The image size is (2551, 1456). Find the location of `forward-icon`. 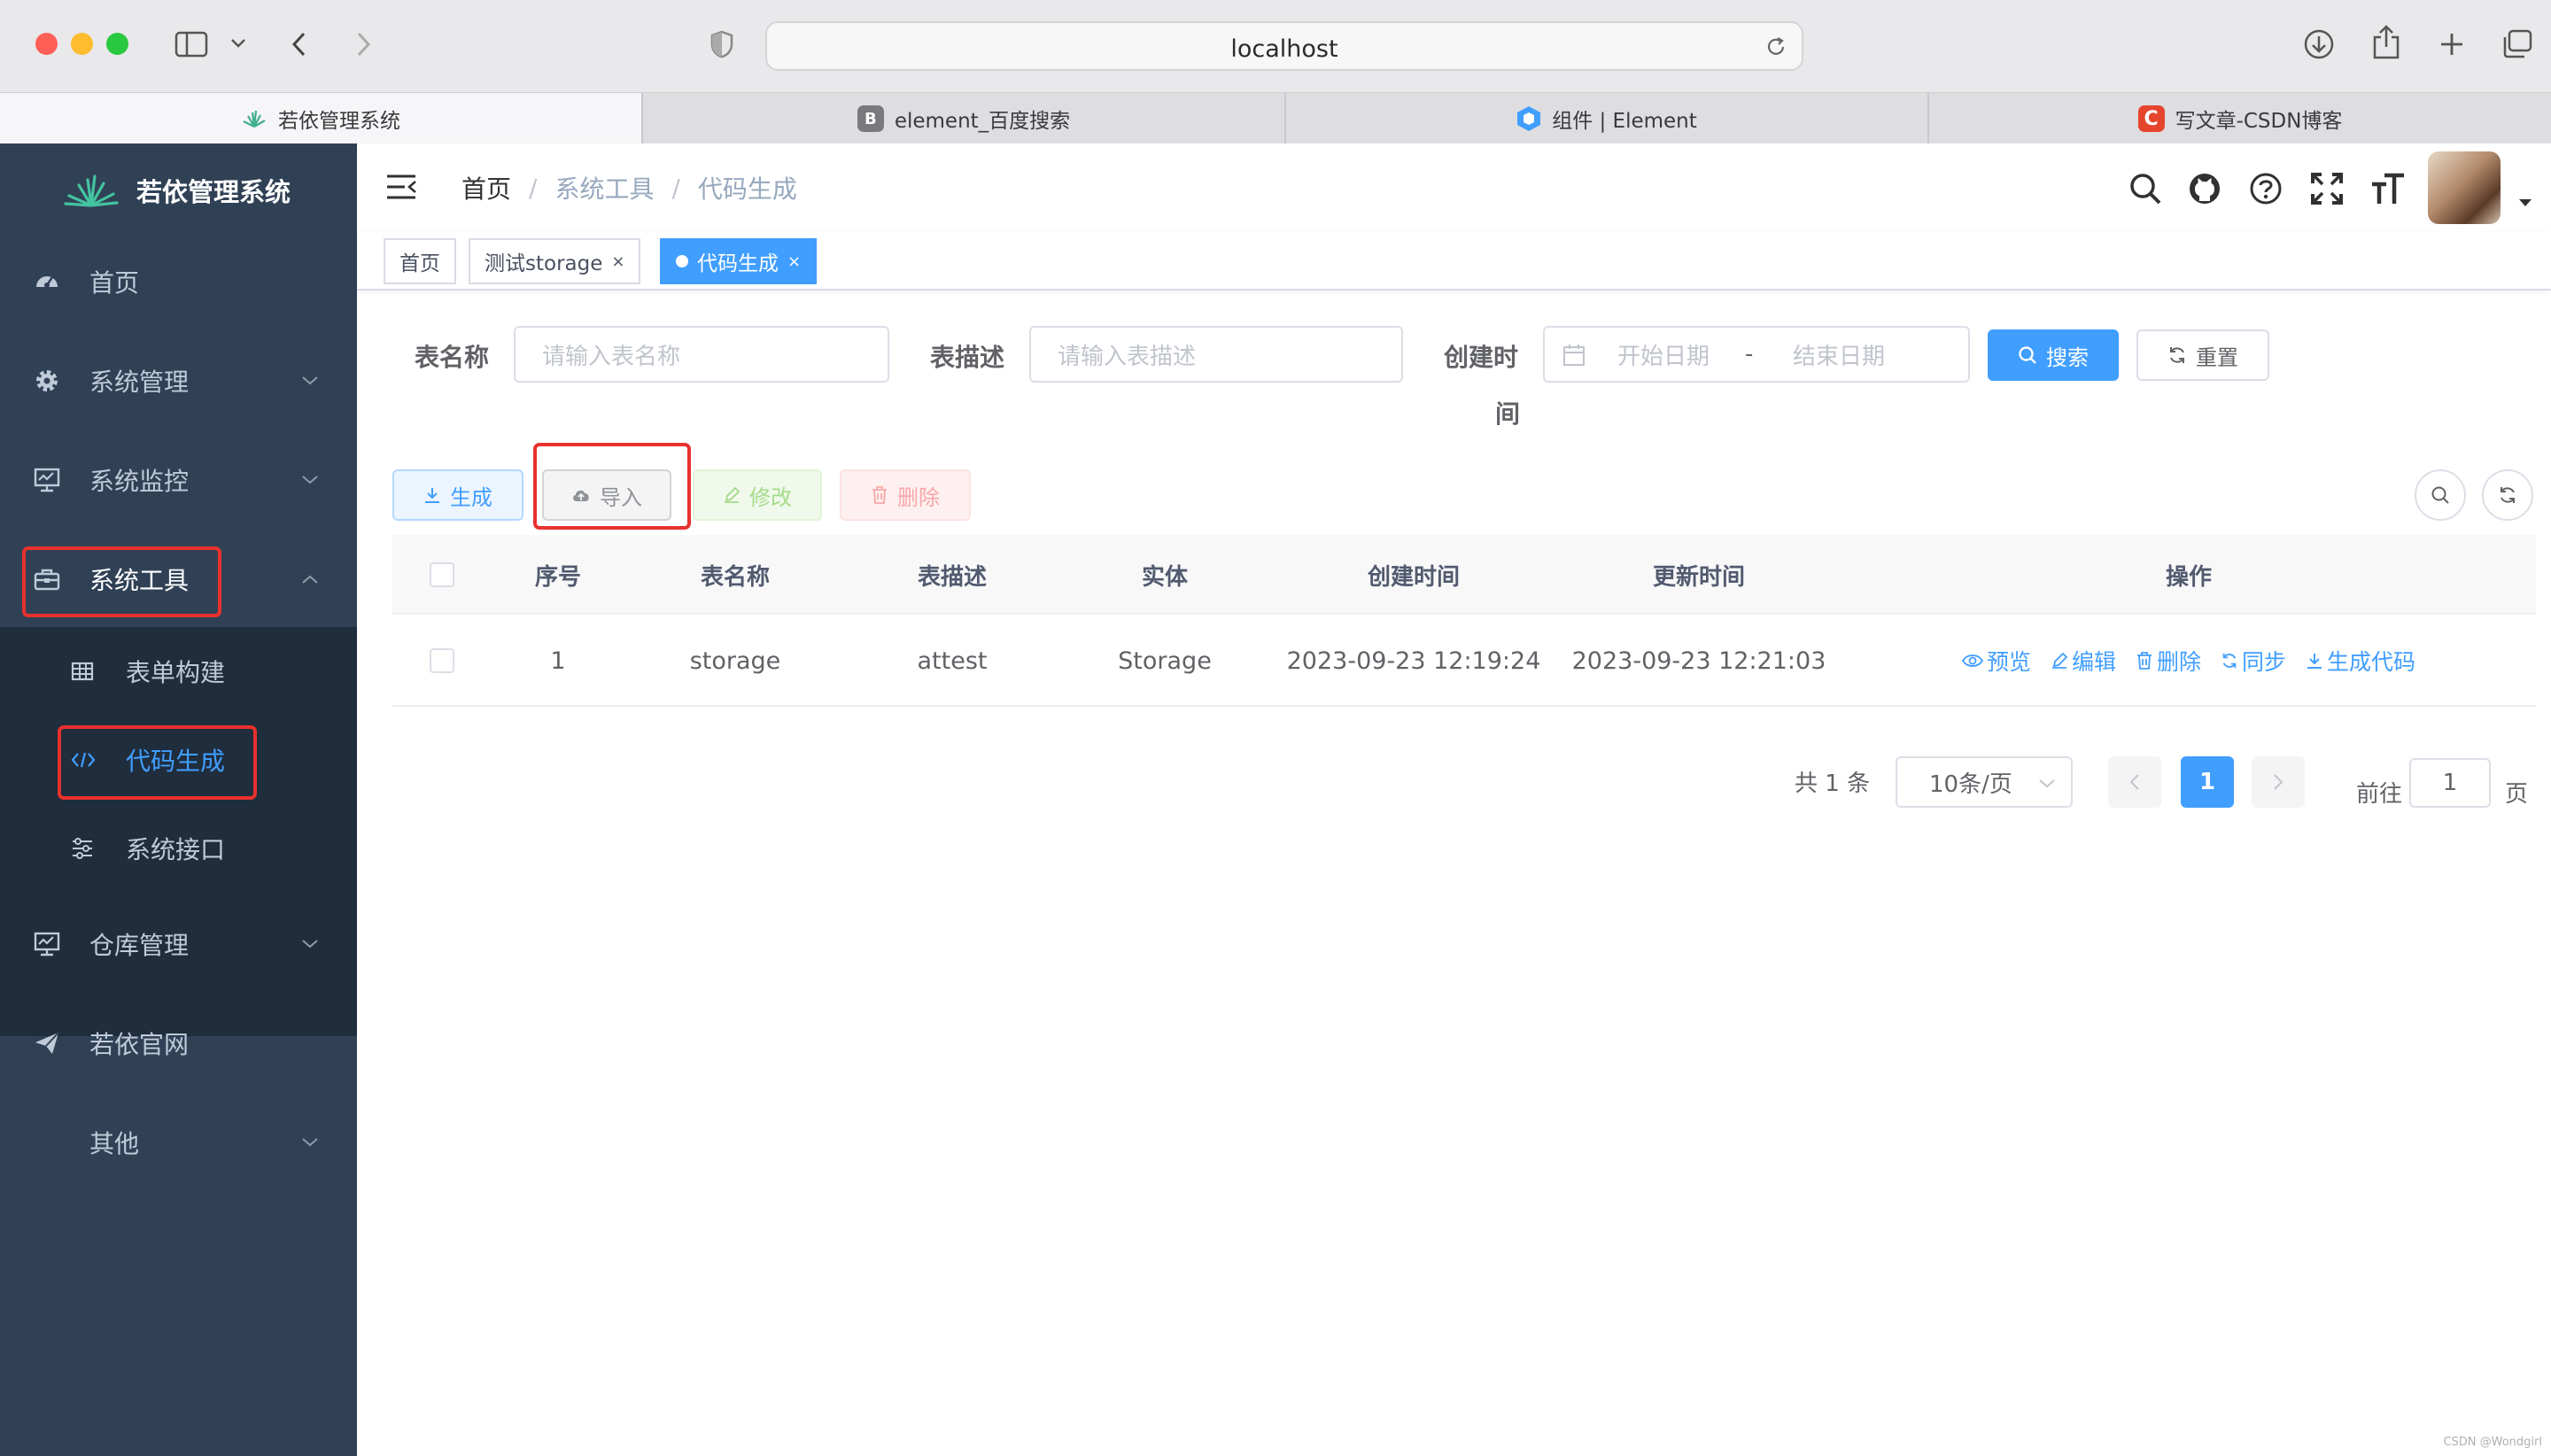

forward-icon is located at coordinates (364, 44).